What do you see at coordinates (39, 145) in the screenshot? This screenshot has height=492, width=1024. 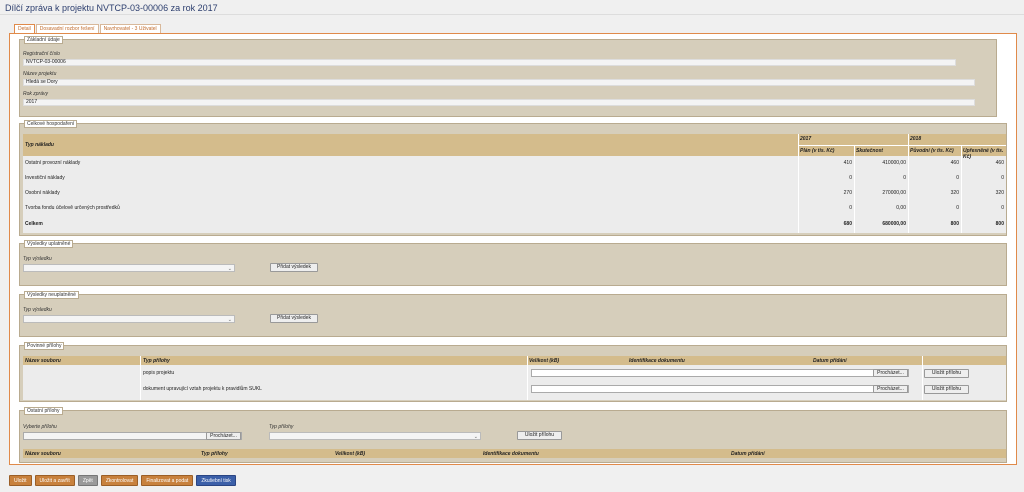 I see `col-type-header: Typ nákladu` at bounding box center [39, 145].